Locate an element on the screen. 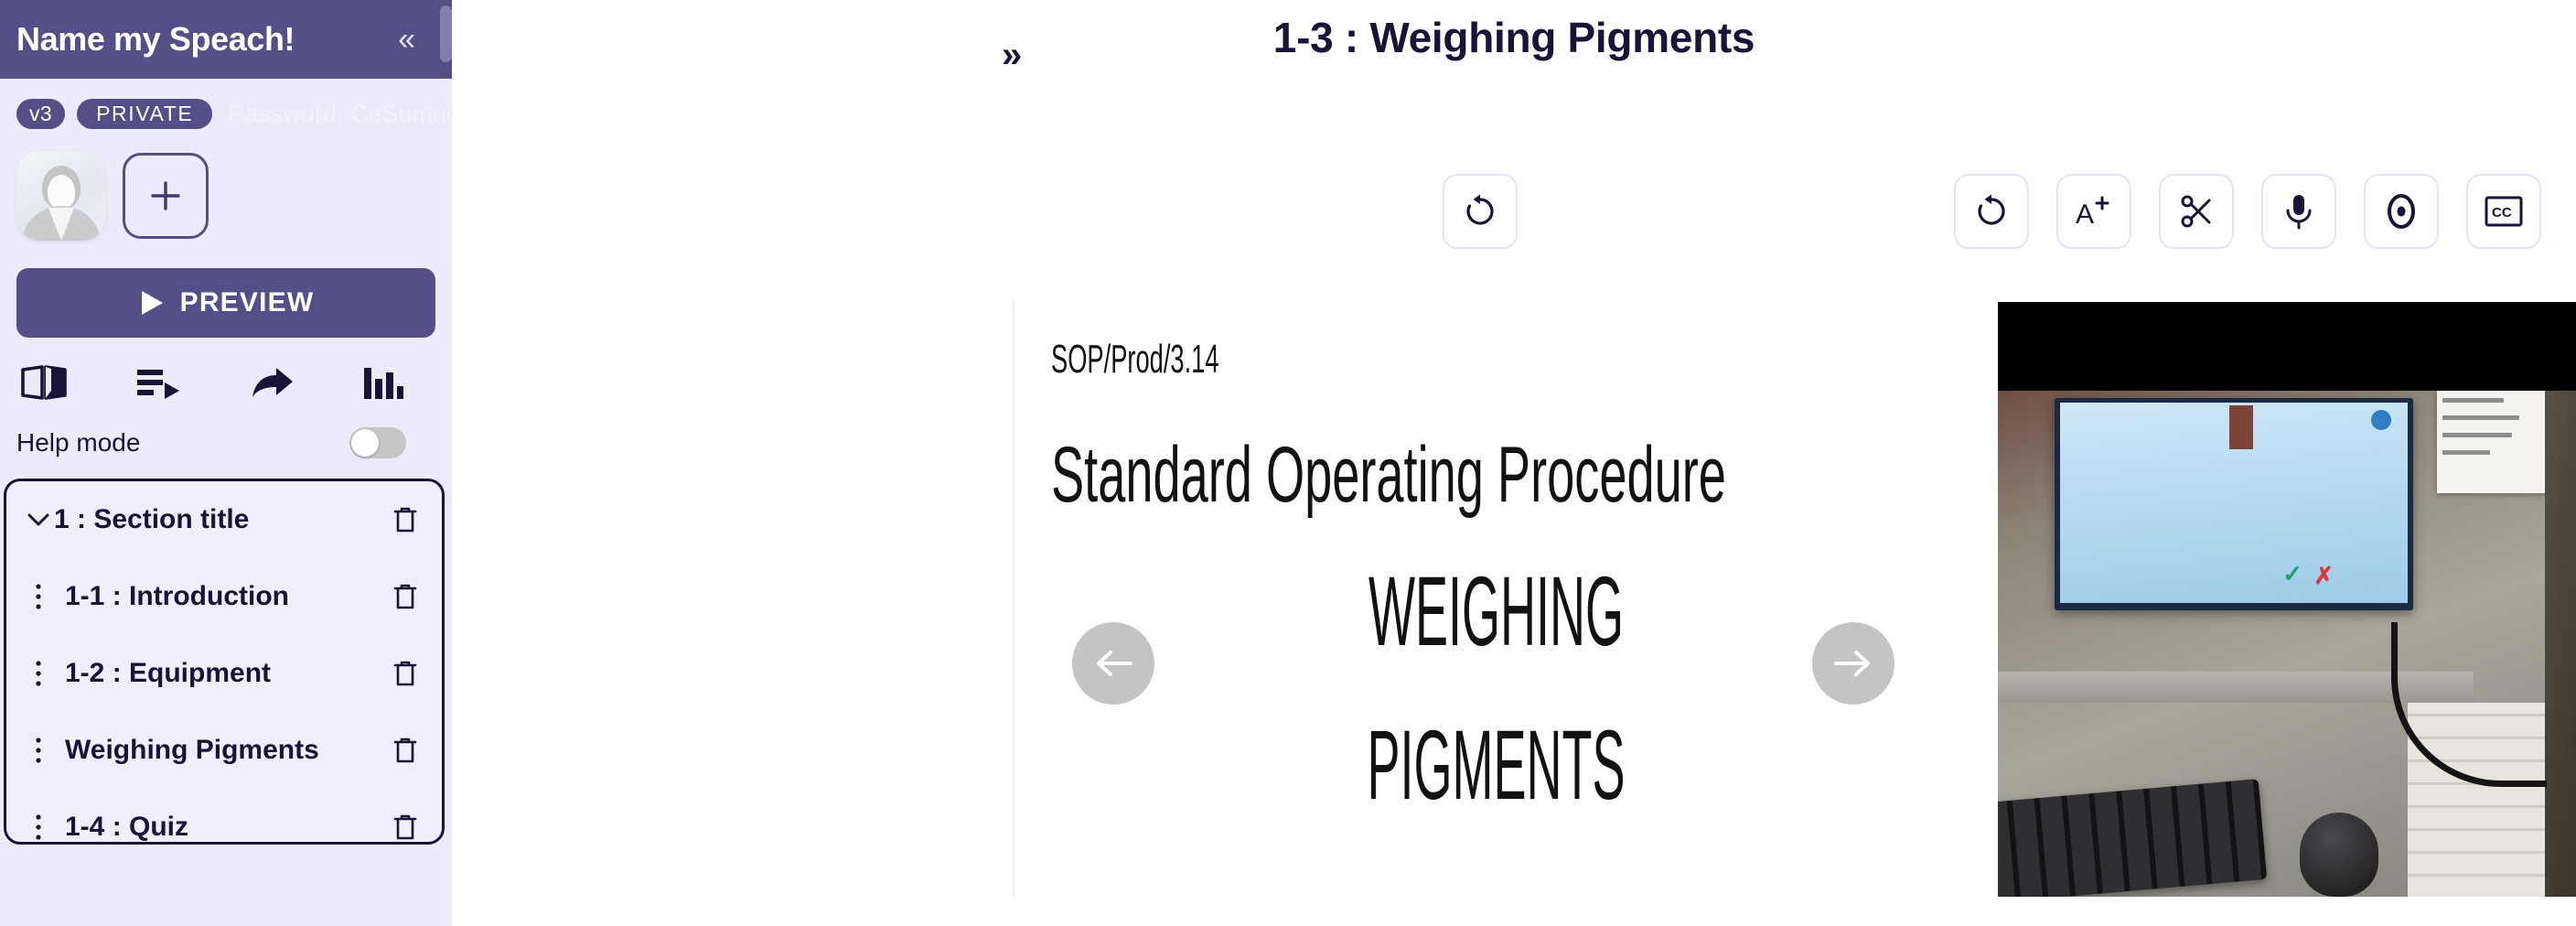 The height and width of the screenshot is (926, 2576). play-icon is located at coordinates (152, 303).